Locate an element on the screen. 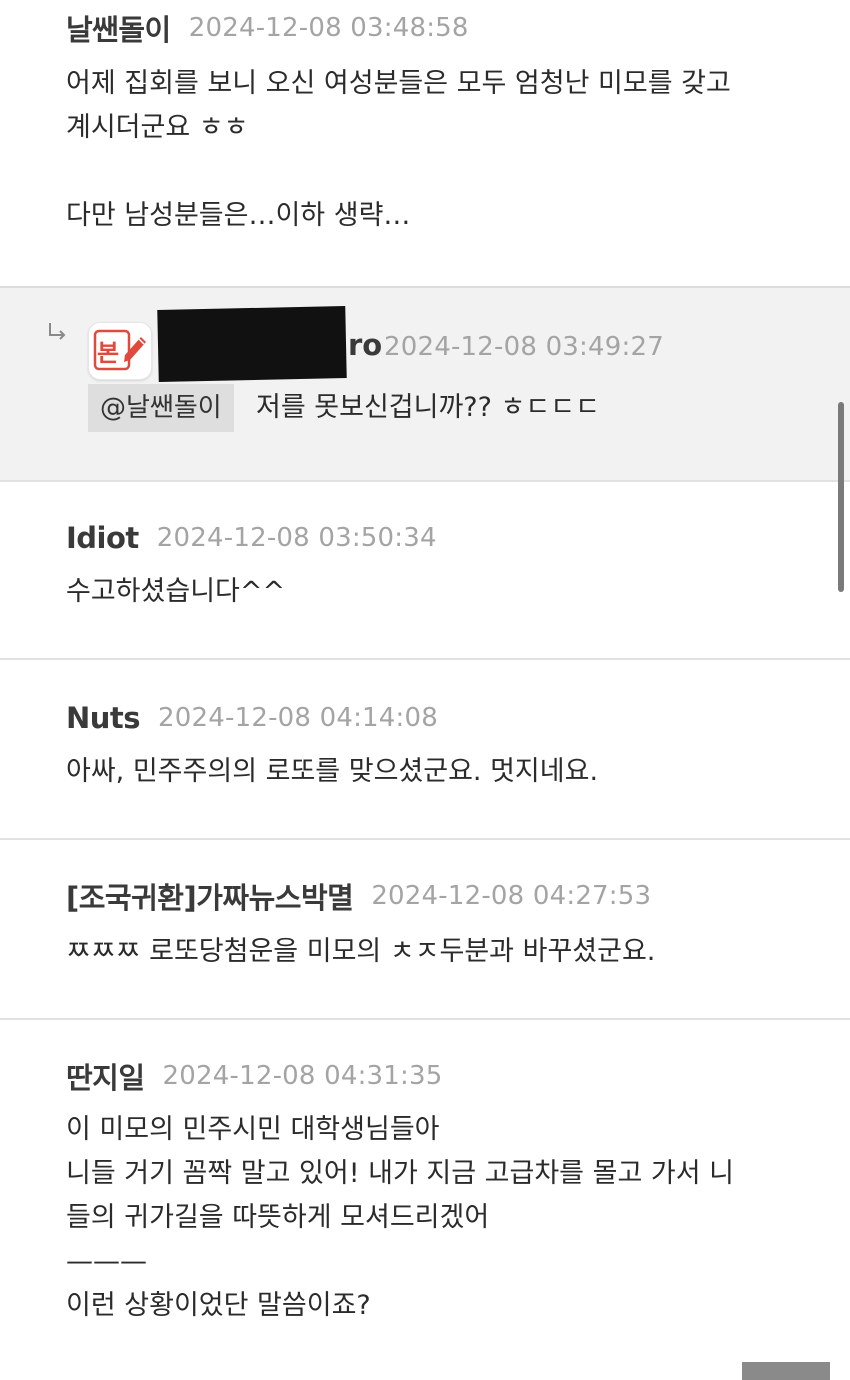 The image size is (850, 1380). comment-body: 저를 못보신겁니까?? ㅎㄷㄷㄷ is located at coordinates (533, 408).